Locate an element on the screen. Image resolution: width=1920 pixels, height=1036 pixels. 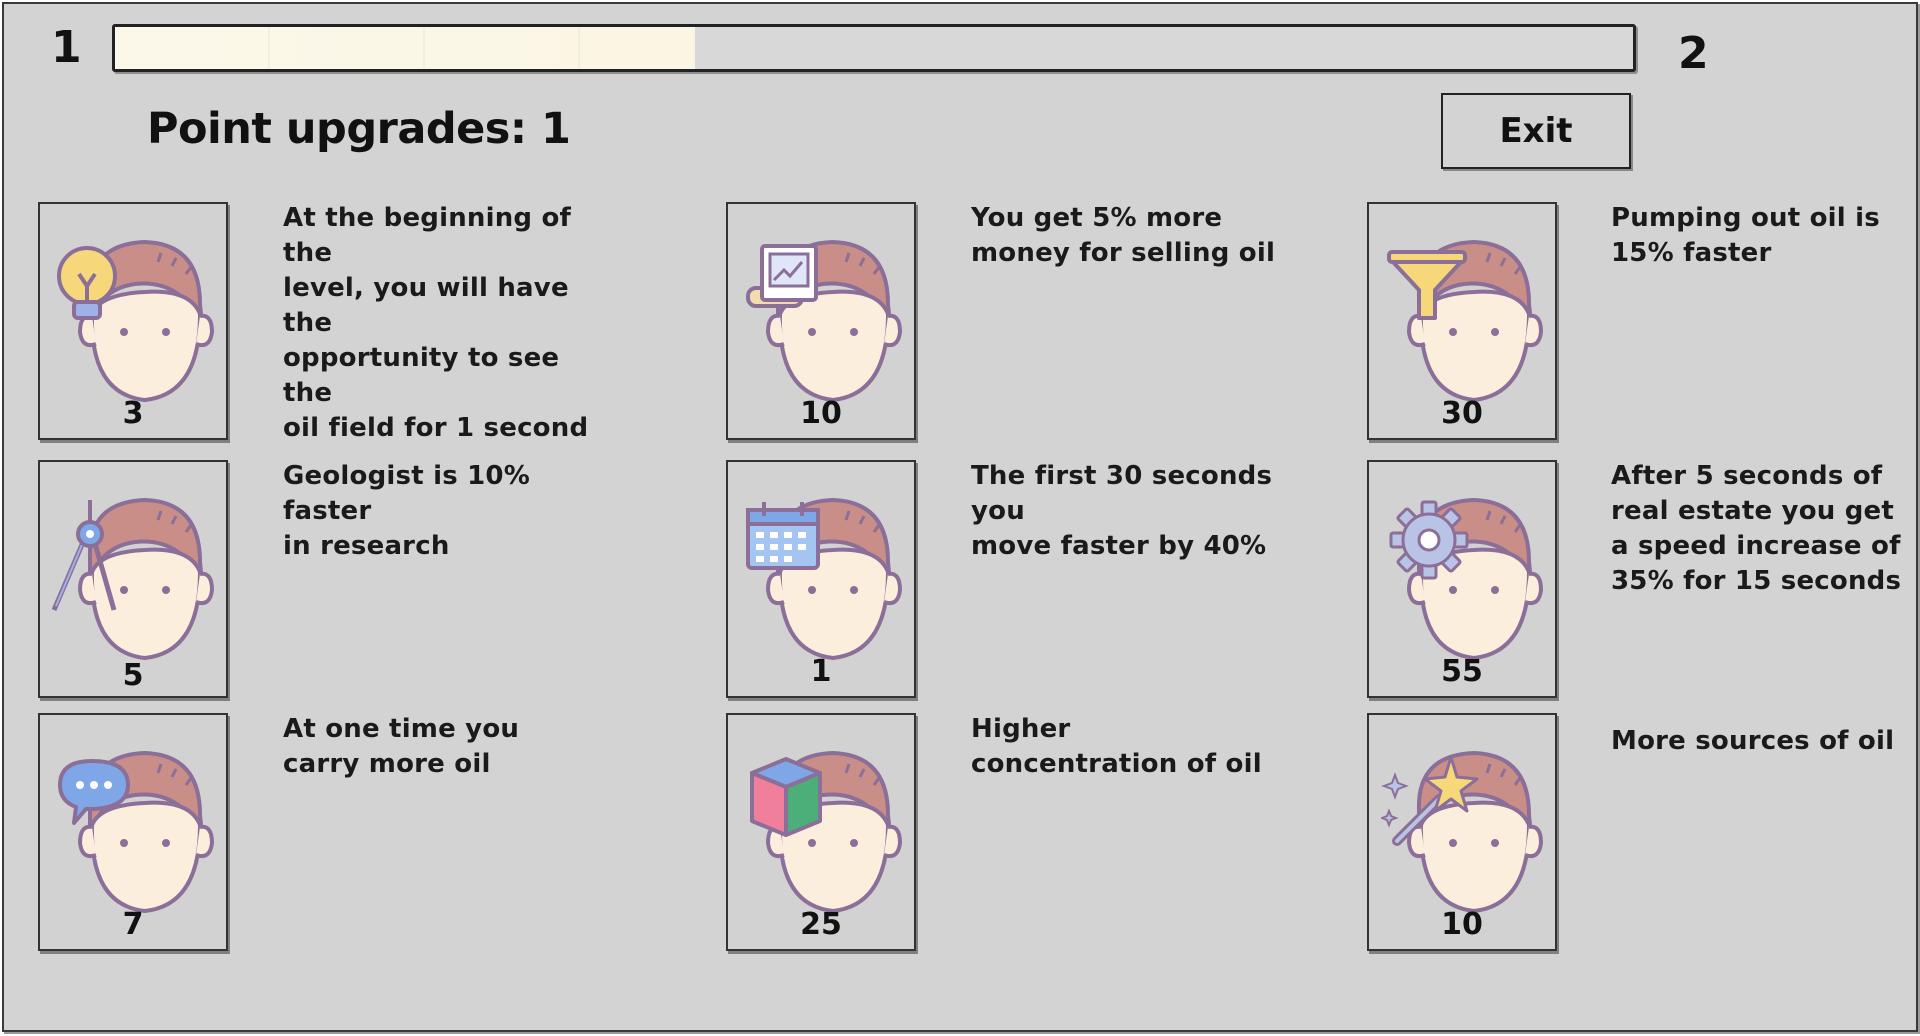
magic-wand-icon is located at coordinates (1430, 800).